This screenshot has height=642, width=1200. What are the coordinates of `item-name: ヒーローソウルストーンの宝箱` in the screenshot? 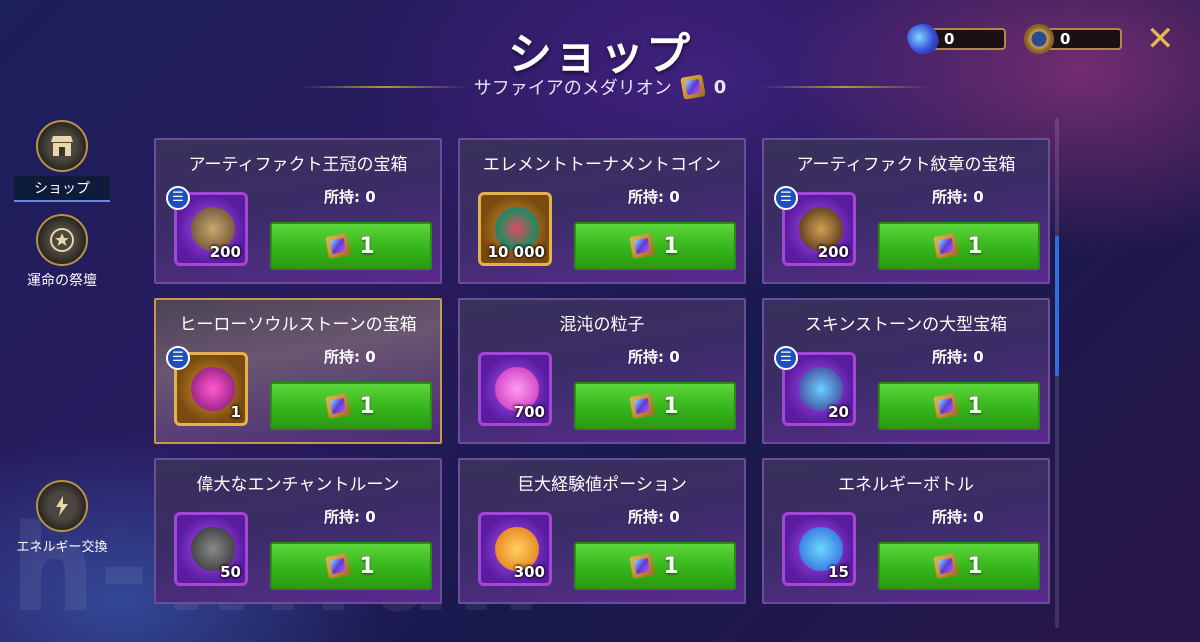 It's located at (298, 325).